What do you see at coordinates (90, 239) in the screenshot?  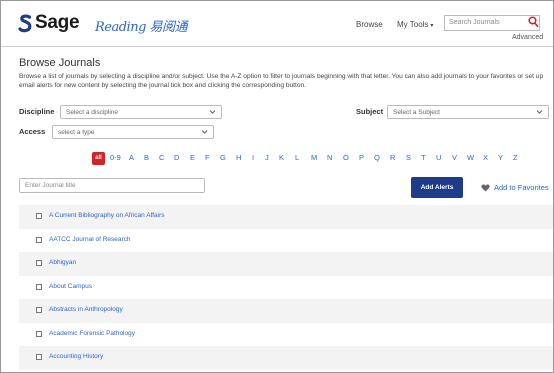 I see `journal-link: AATCC Journal of Research` at bounding box center [90, 239].